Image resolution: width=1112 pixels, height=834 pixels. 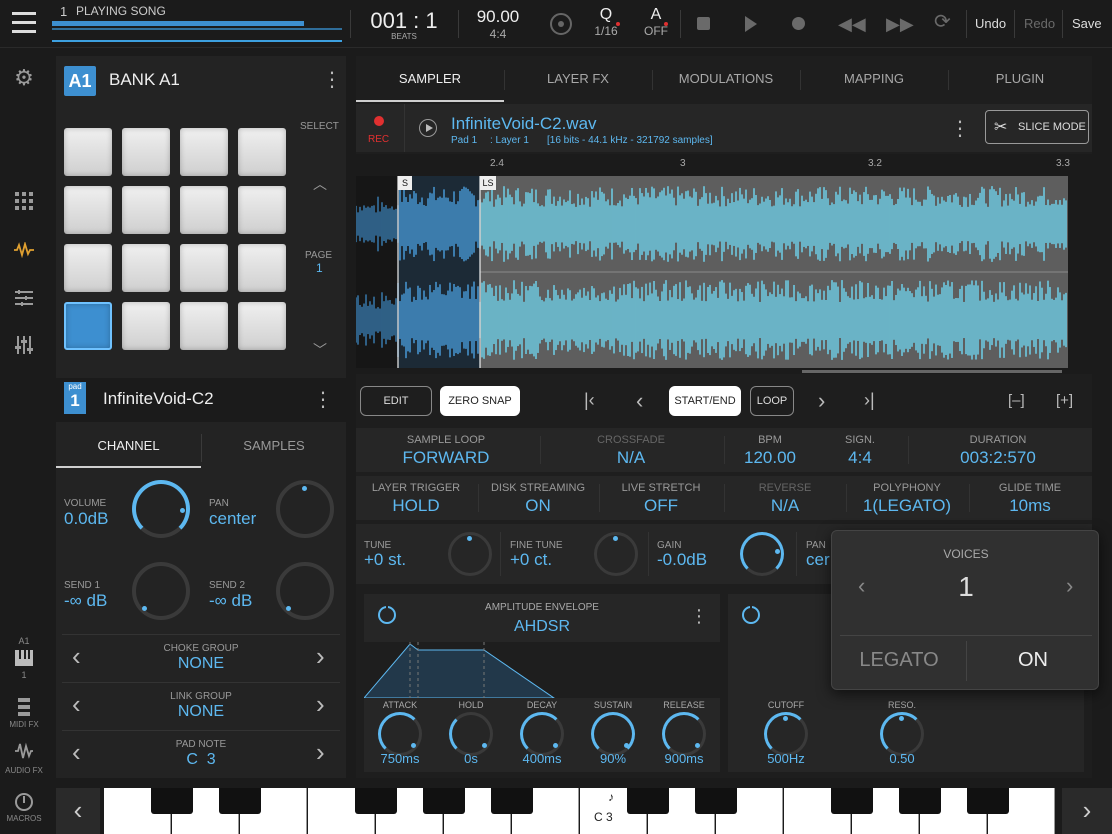 What do you see at coordinates (932, 371) in the screenshot?
I see `waveform-scrollbar` at bounding box center [932, 371].